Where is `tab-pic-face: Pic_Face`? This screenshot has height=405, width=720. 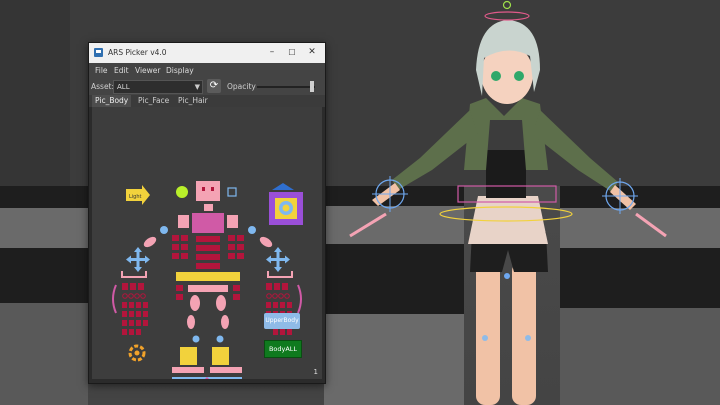
tab-pic-face: Pic_Face is located at coordinates (153, 101).